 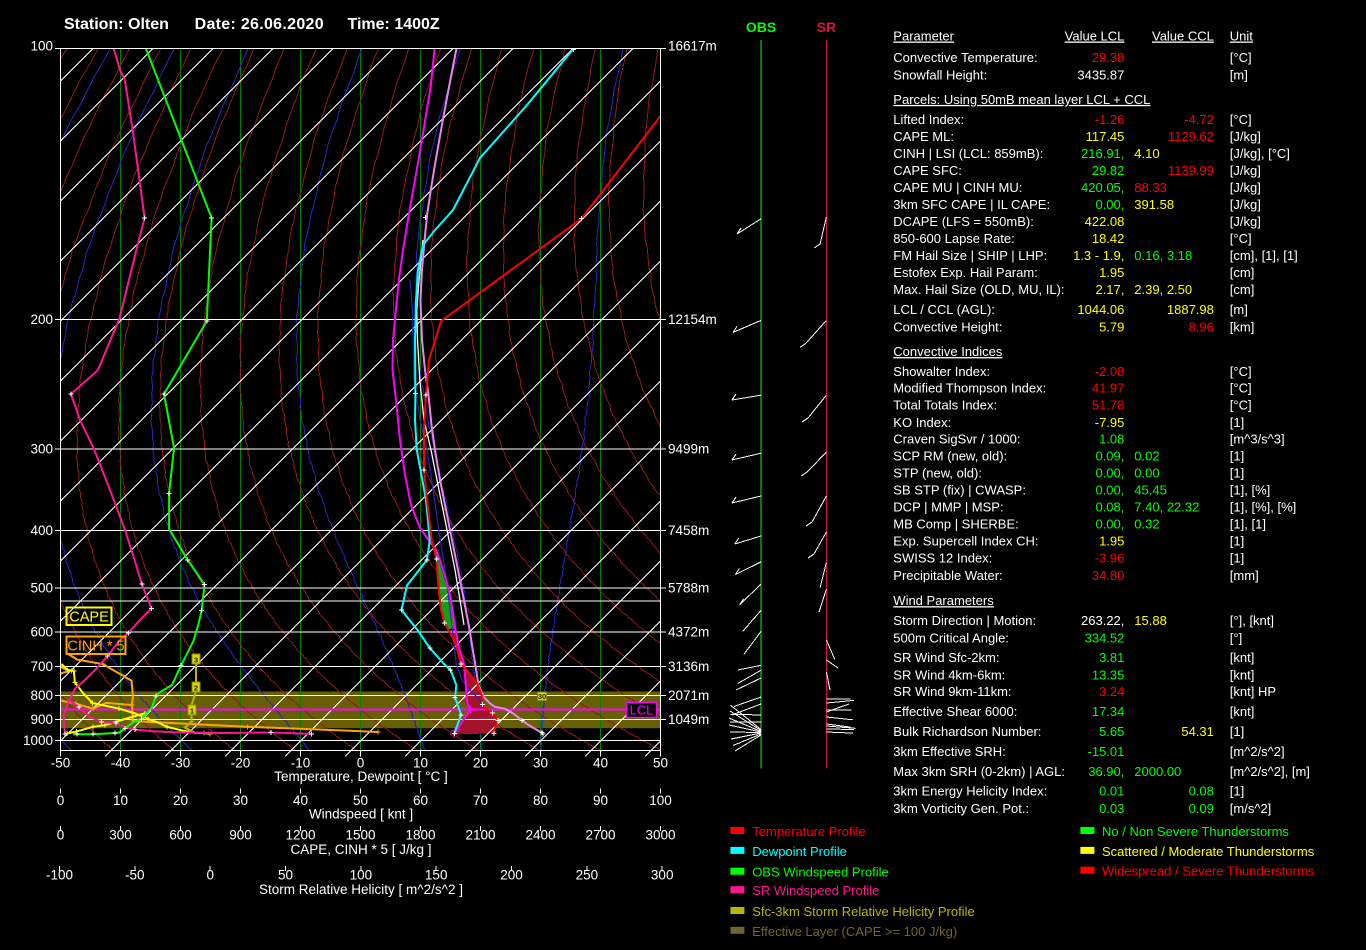 What do you see at coordinates (947, 326) in the screenshot?
I see `svg-text: Convective Height:` at bounding box center [947, 326].